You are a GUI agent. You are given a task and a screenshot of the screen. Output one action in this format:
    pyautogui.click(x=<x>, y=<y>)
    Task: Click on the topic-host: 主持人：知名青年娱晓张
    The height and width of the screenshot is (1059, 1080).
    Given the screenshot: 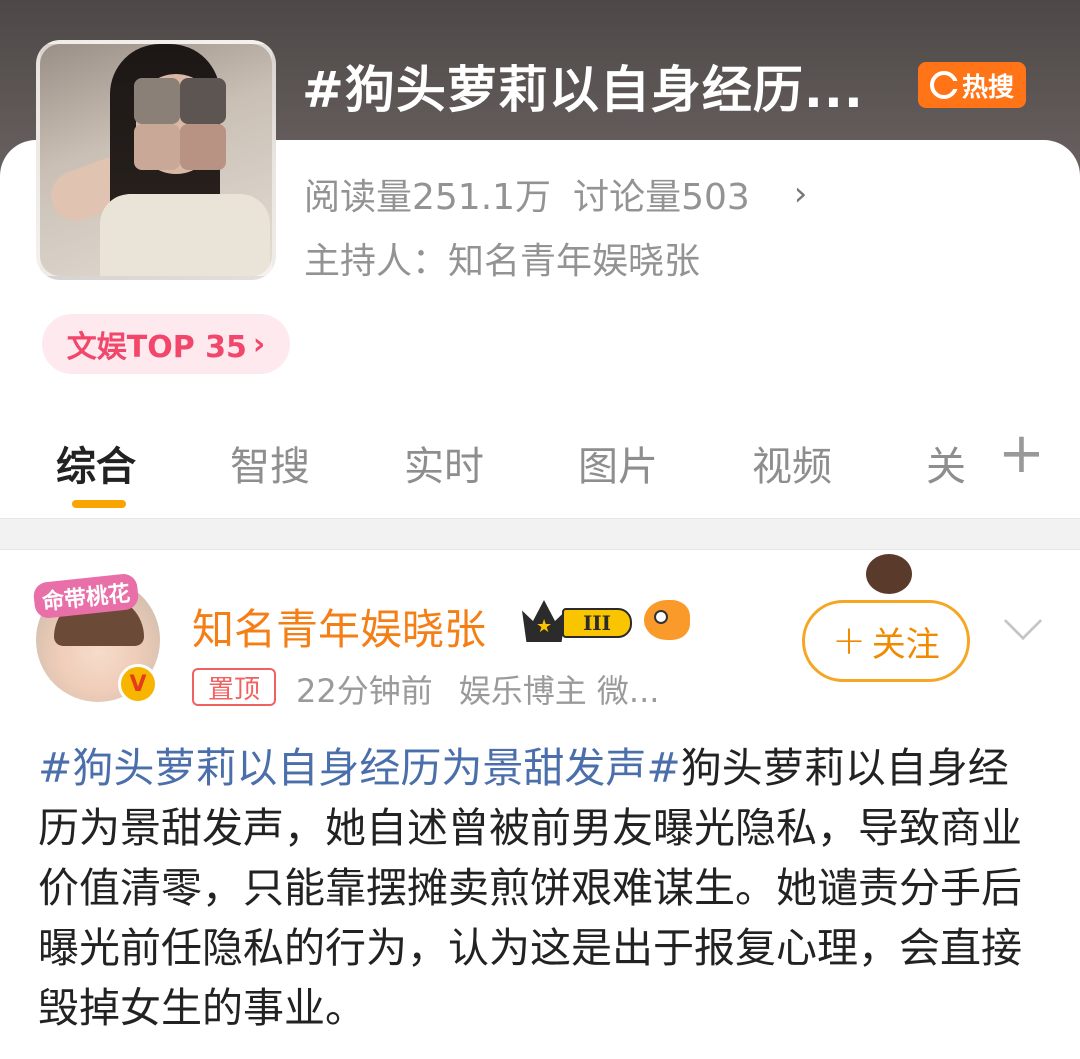 What is the action you would take?
    pyautogui.click(x=502, y=258)
    